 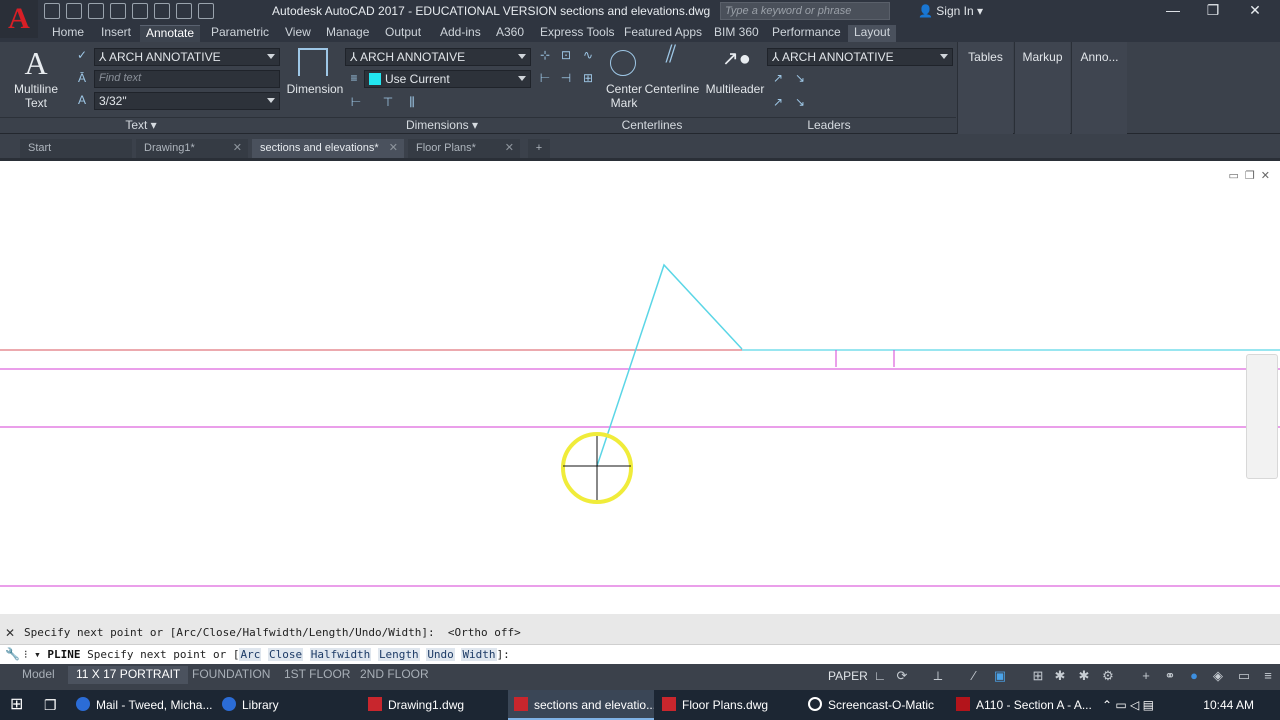 What do you see at coordinates (1146, 705) in the screenshot?
I see `system-tray-icons: ⌃ ▭ ◁ ▤` at bounding box center [1146, 705].